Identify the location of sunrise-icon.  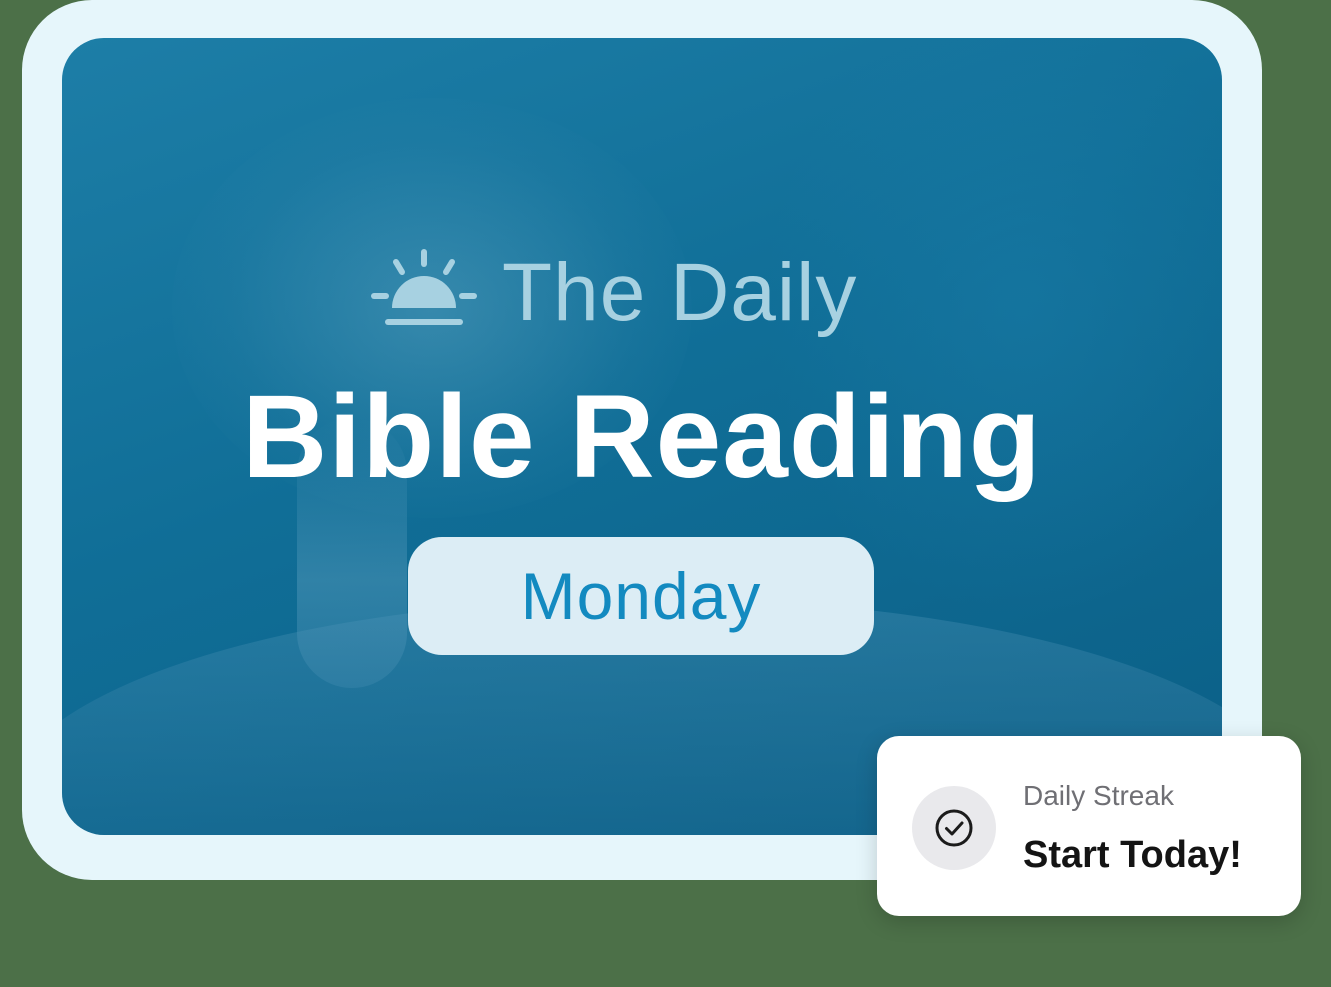
(424, 287).